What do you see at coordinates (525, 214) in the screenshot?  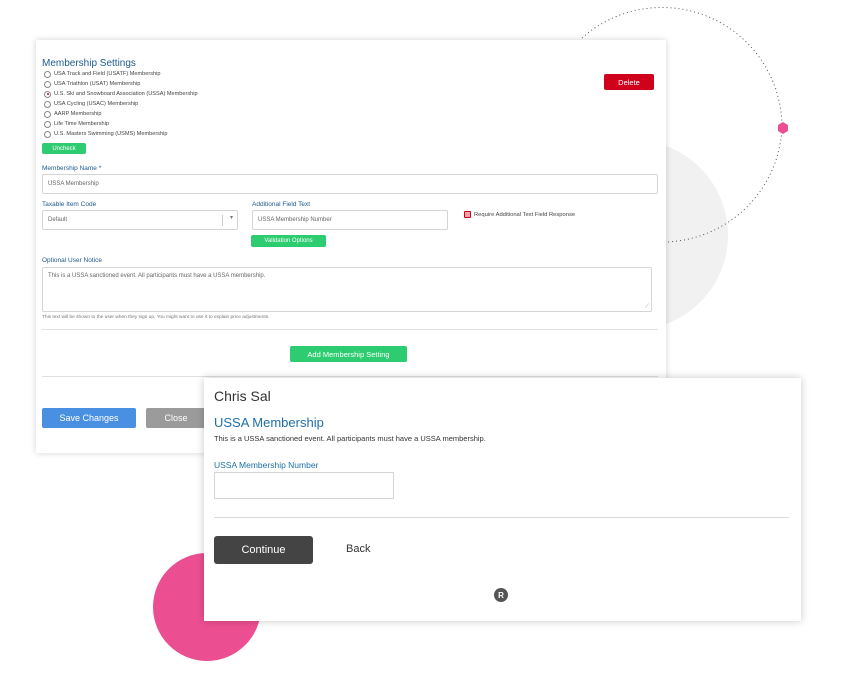 I see `require-response-label: Require Additional Text Field Response` at bounding box center [525, 214].